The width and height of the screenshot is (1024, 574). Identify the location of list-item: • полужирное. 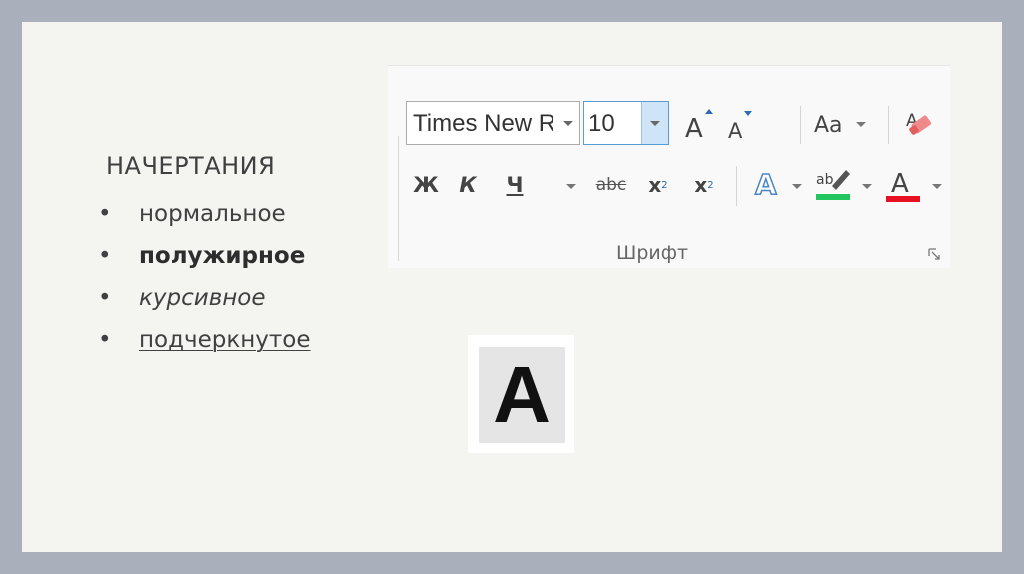
(203, 259).